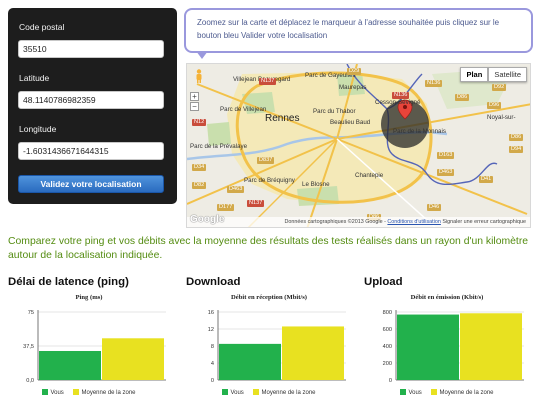 This screenshot has height=405, width=540. I want to click on chart-svg: 16 12 8 4 0, so click(277, 347).